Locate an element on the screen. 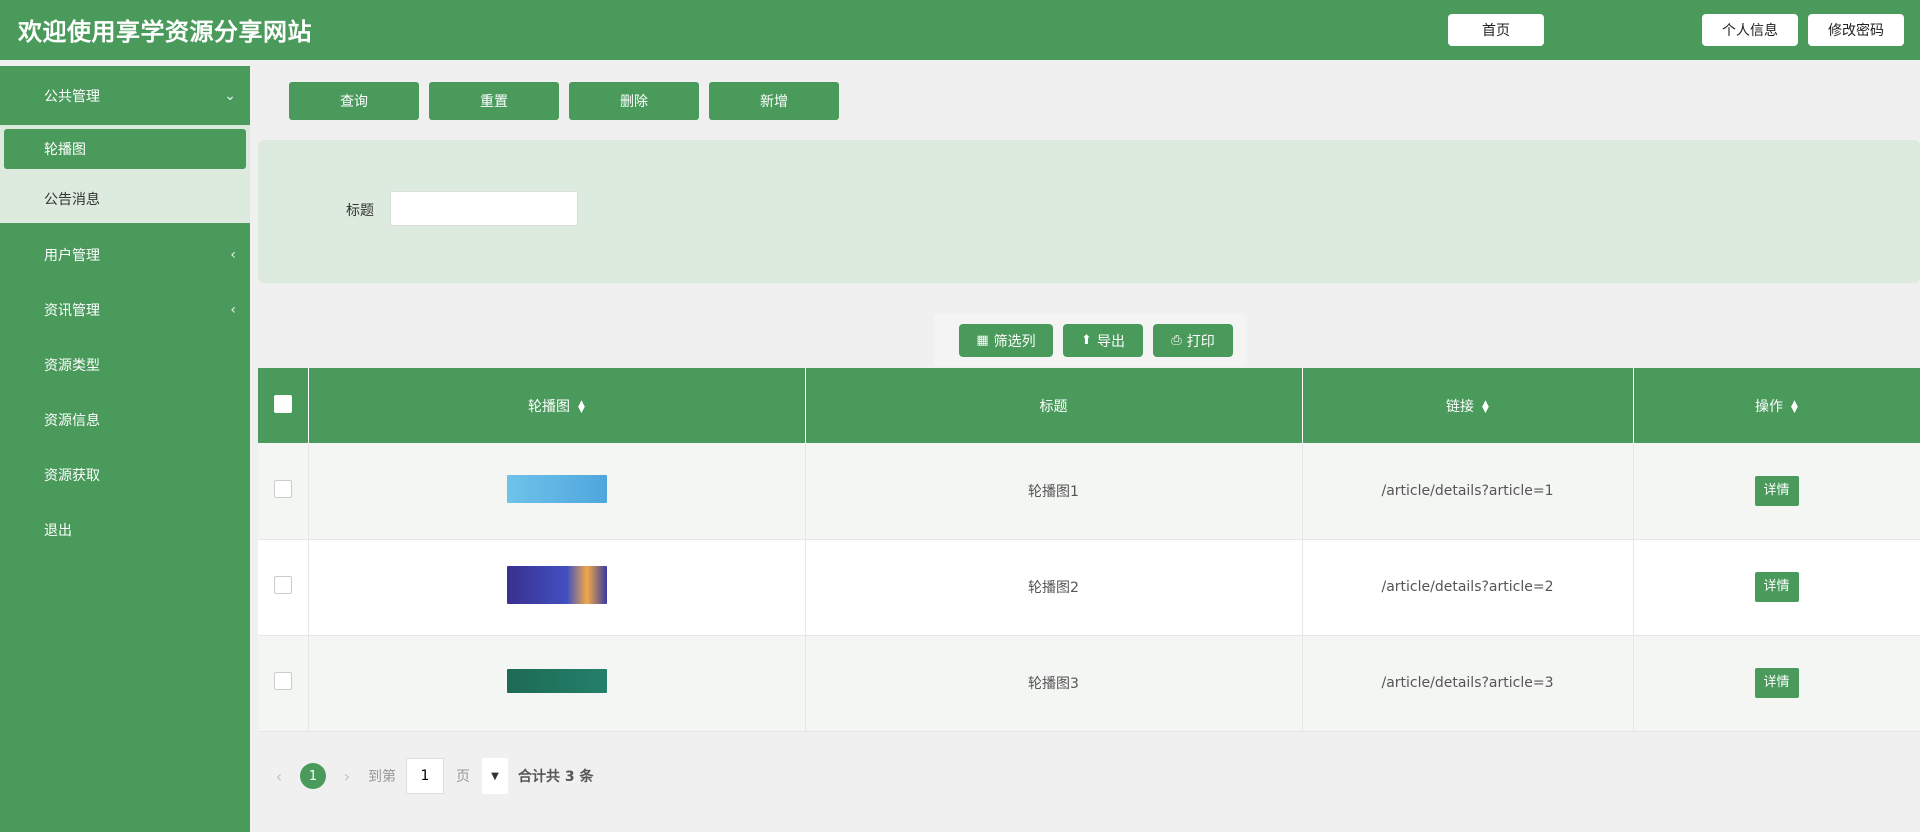  column-header-image: 轮播图 ▲ ▼ is located at coordinates (557, 405).